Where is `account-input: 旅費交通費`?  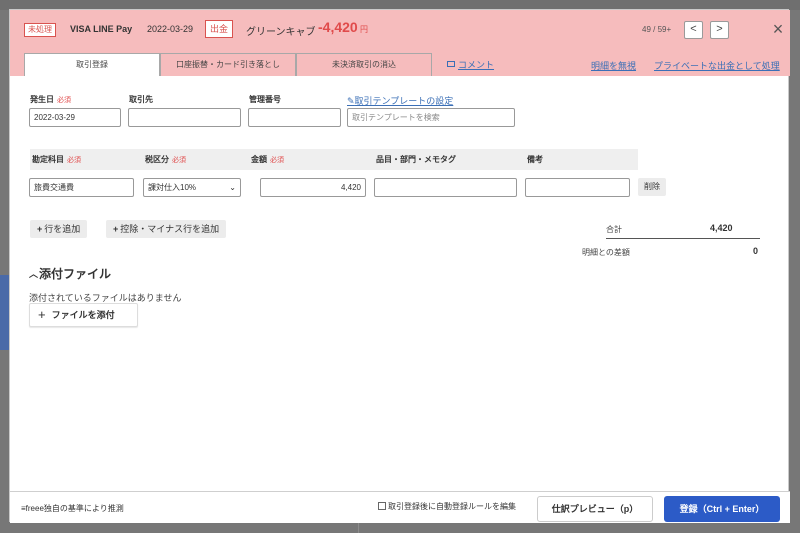 account-input: 旅費交通費 is located at coordinates (81, 187).